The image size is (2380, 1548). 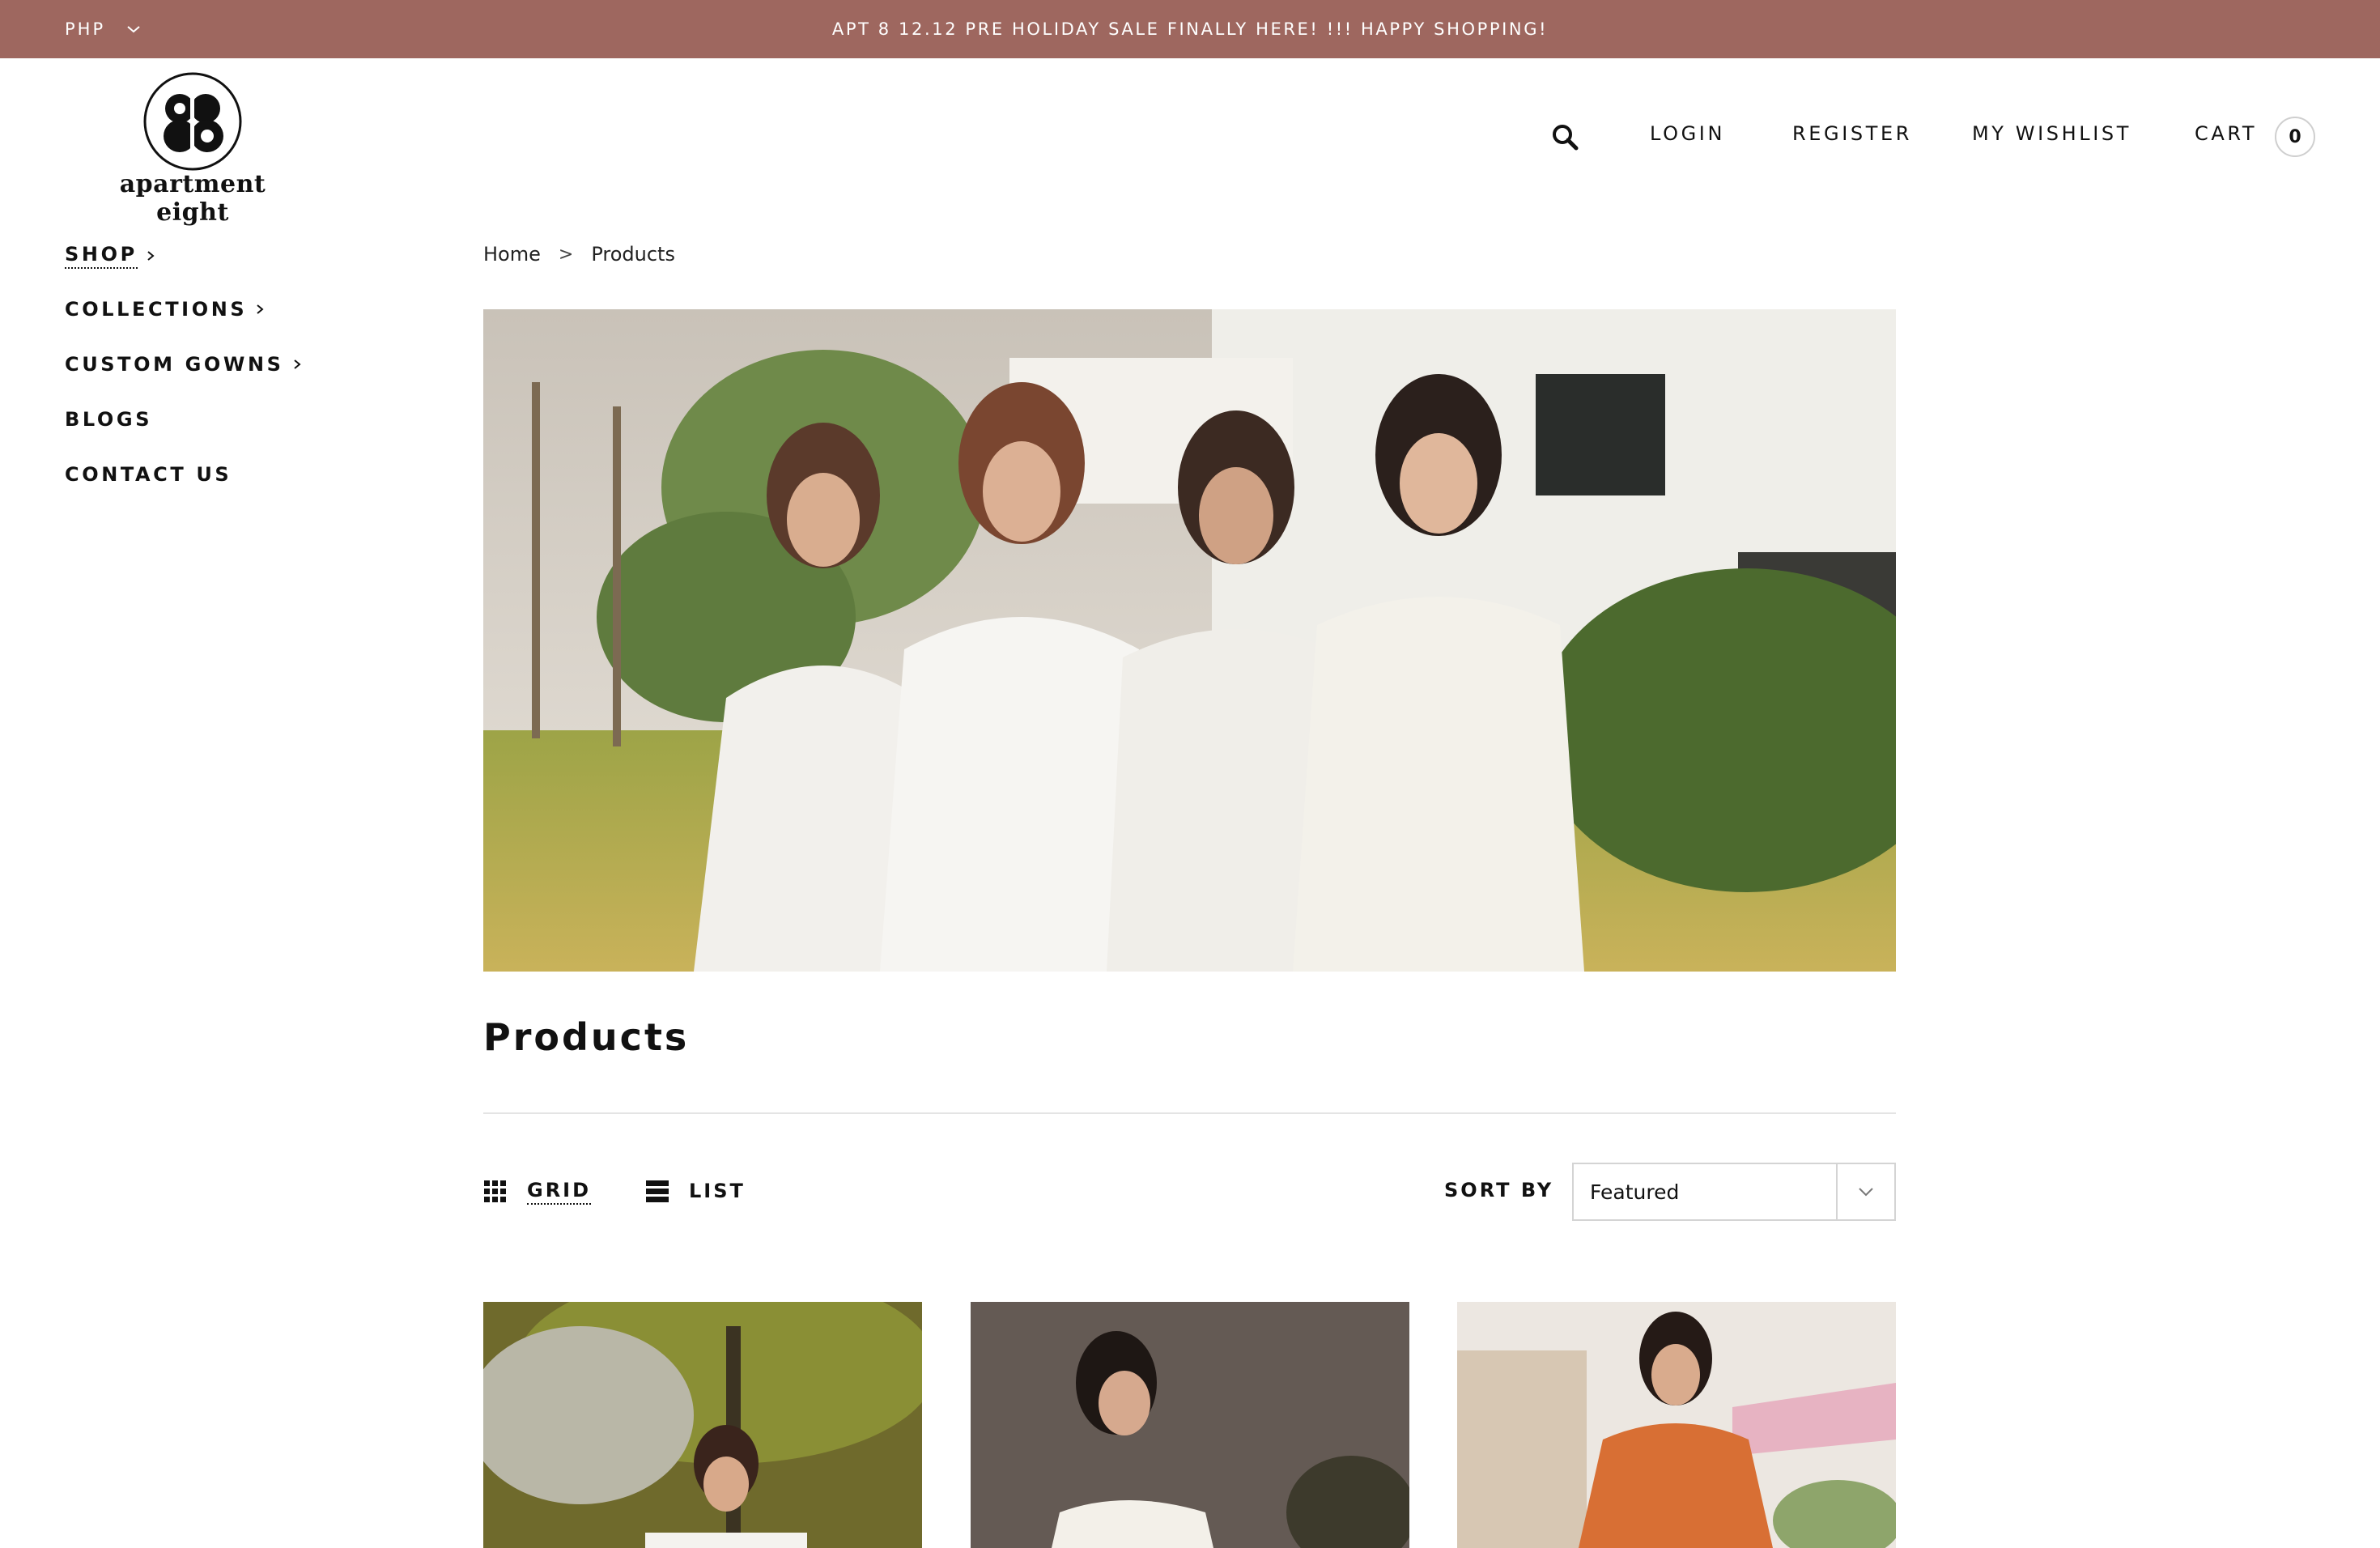 I want to click on grid-view-toggle: GRID, so click(x=537, y=1192).